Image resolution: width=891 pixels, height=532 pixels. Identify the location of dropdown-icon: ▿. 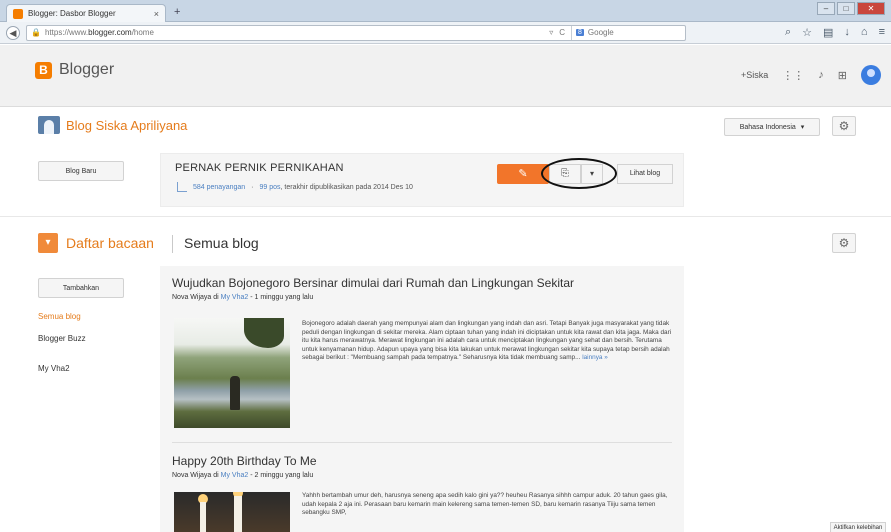
(551, 32).